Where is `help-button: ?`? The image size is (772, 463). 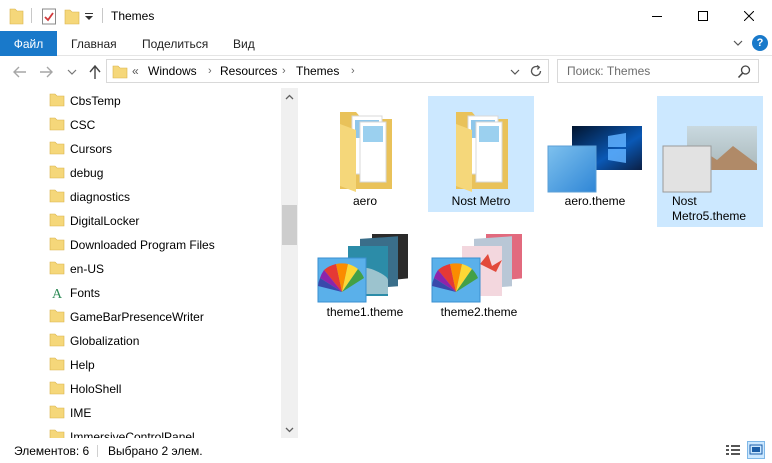 help-button: ? is located at coordinates (760, 43).